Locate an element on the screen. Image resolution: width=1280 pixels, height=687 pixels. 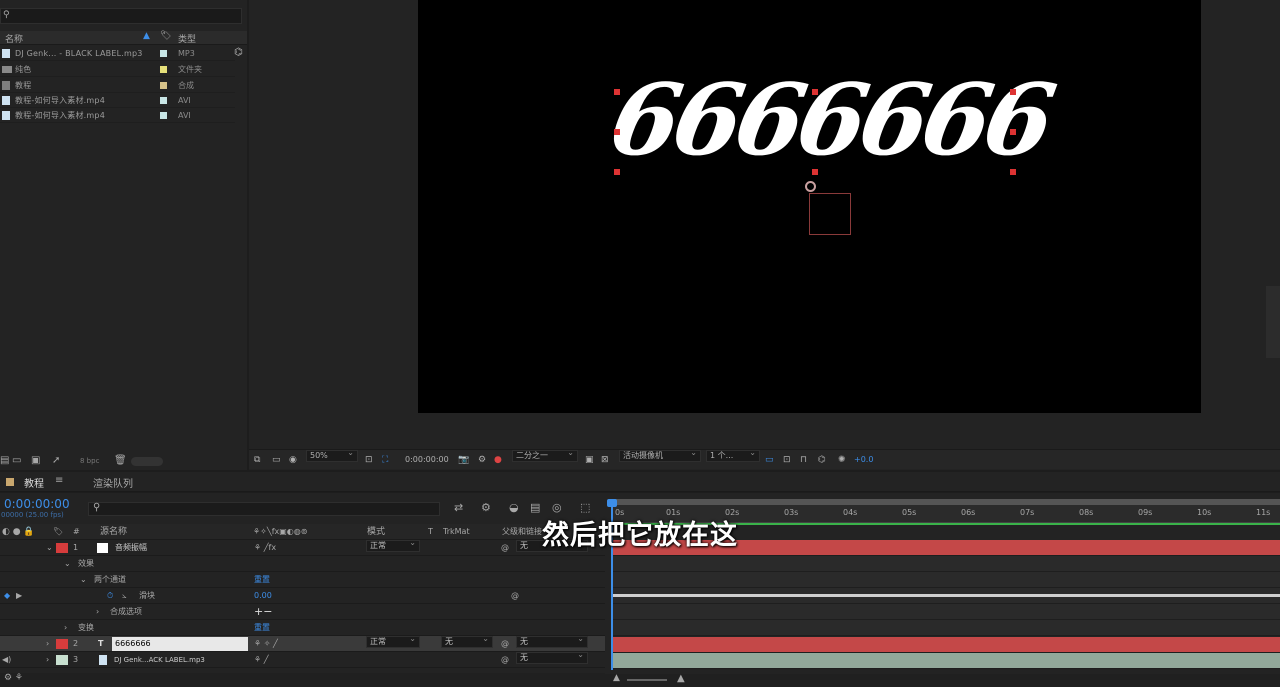
trkmat-select: 无 is located at coordinates (467, 641).